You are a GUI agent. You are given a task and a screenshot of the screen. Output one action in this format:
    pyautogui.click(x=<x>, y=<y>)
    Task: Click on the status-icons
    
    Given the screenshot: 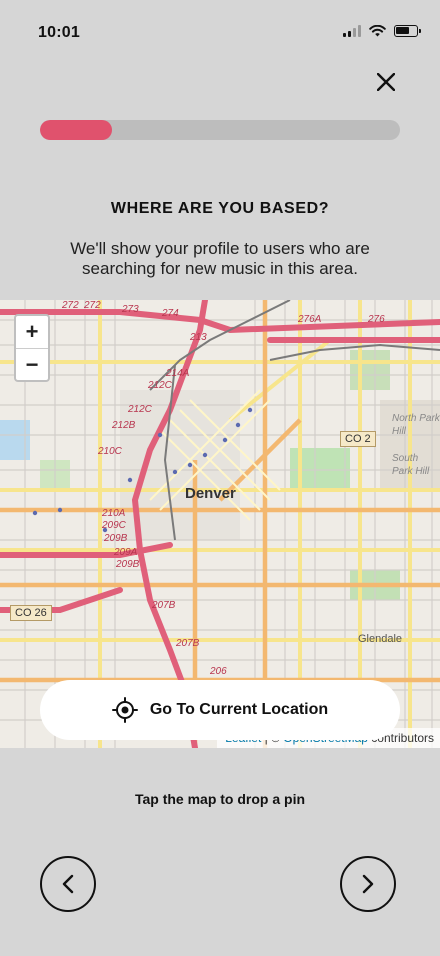 What is the action you would take?
    pyautogui.click(x=382, y=31)
    